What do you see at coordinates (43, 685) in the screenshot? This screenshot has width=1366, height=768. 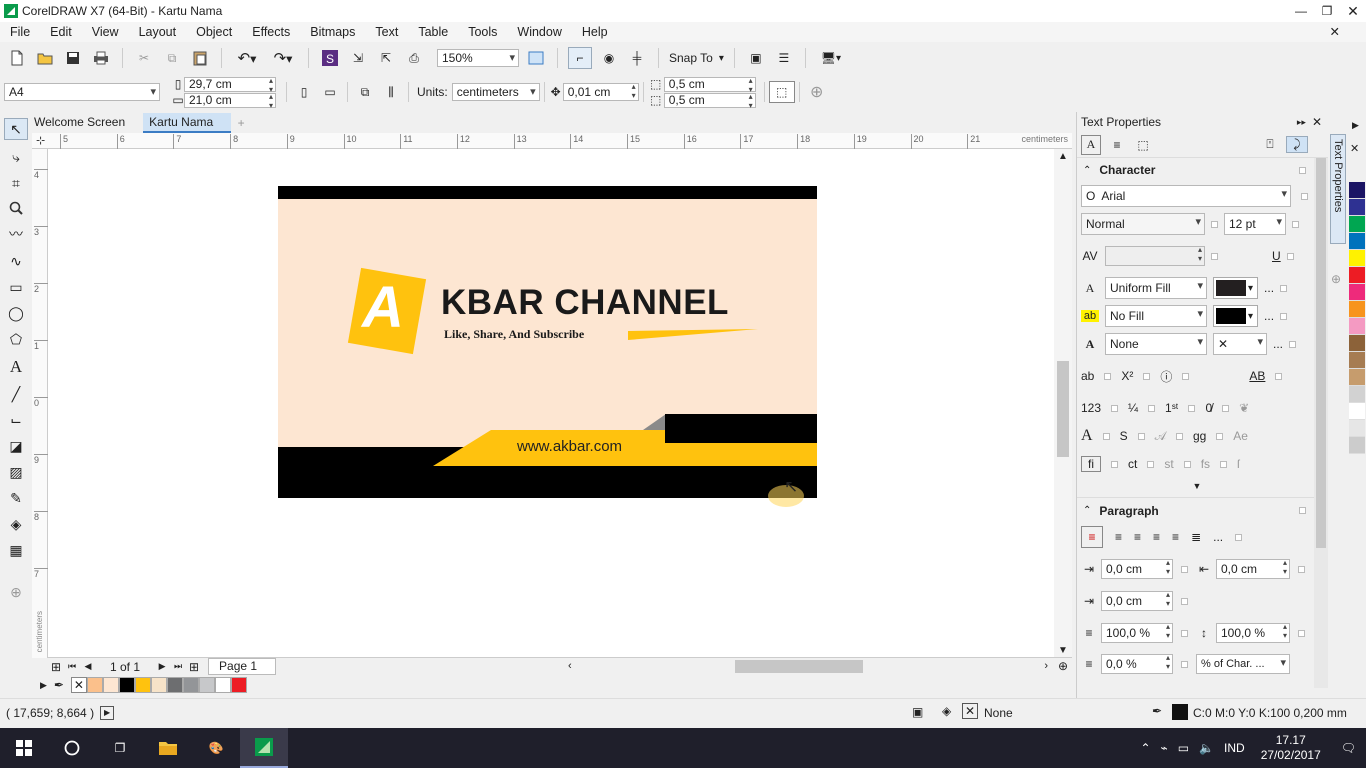 I see `palette-flyout-icon: ▶` at bounding box center [43, 685].